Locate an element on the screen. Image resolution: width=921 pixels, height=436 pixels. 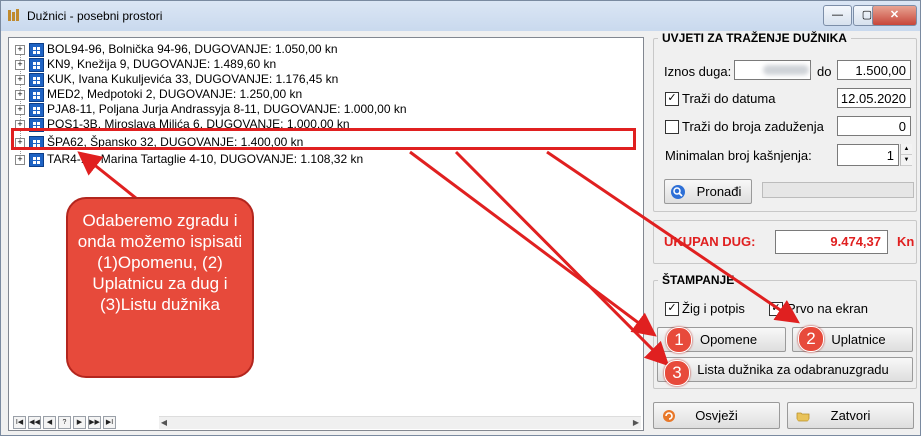
arrow-to-payslips is located at coordinates (673, 237).